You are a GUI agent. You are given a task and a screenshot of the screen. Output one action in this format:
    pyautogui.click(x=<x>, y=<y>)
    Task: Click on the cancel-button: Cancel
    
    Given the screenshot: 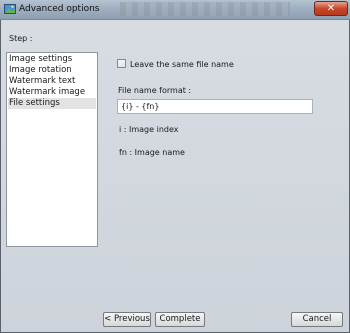 What is the action you would take?
    pyautogui.click(x=317, y=319)
    